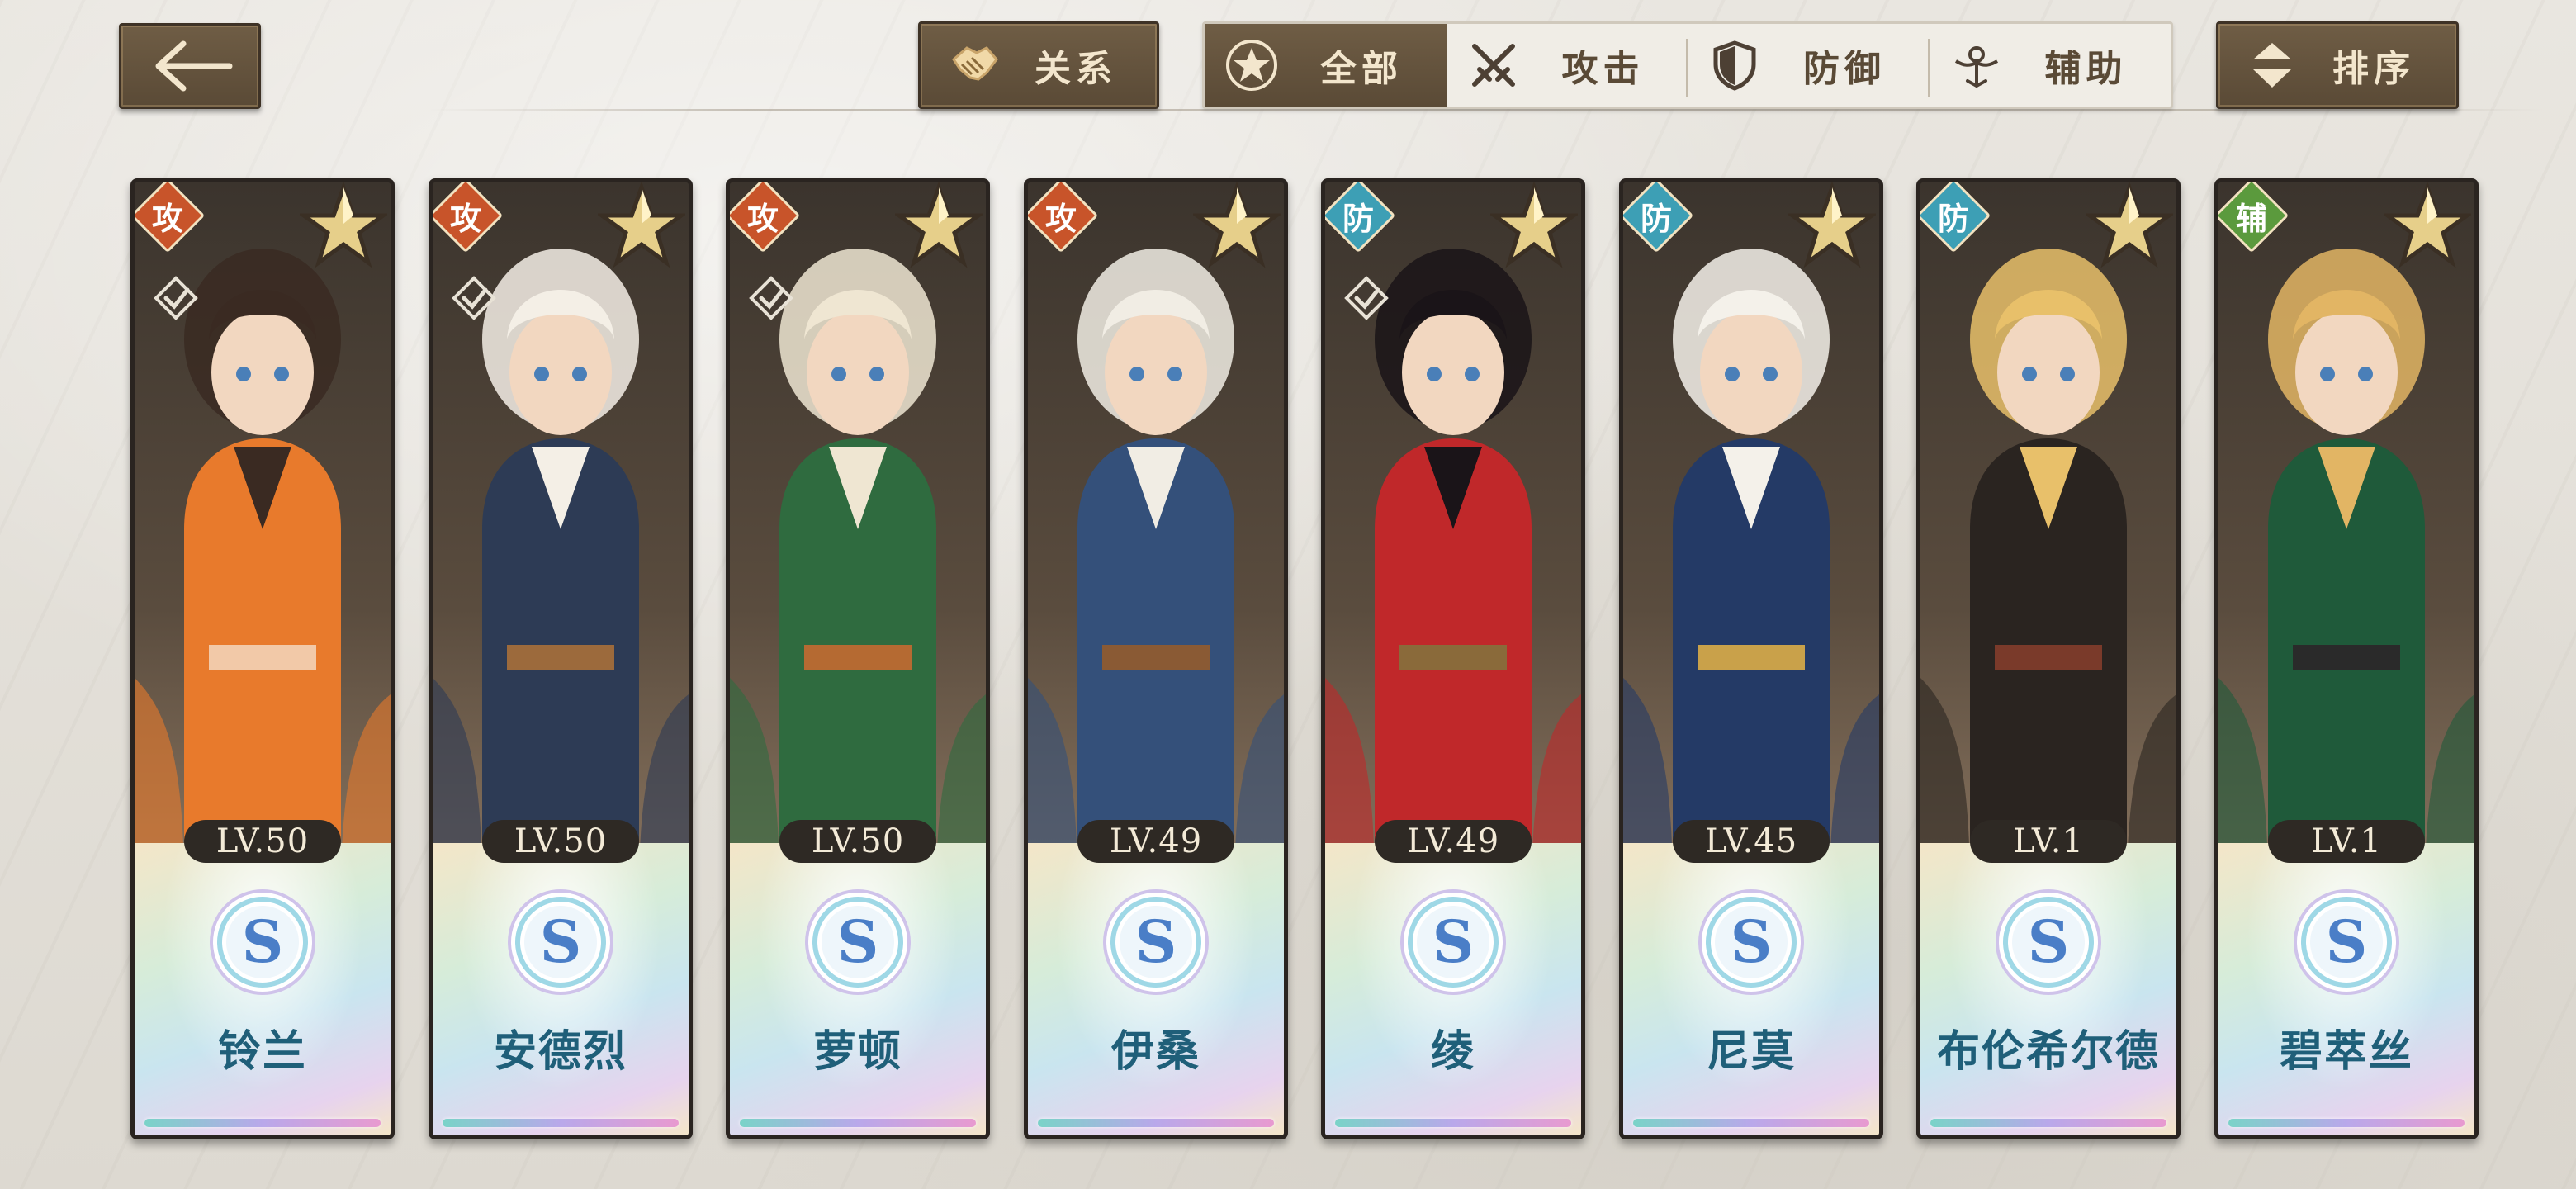 This screenshot has width=2576, height=1189. What do you see at coordinates (1361, 69) in the screenshot?
I see `tab-all-label: 全部` at bounding box center [1361, 69].